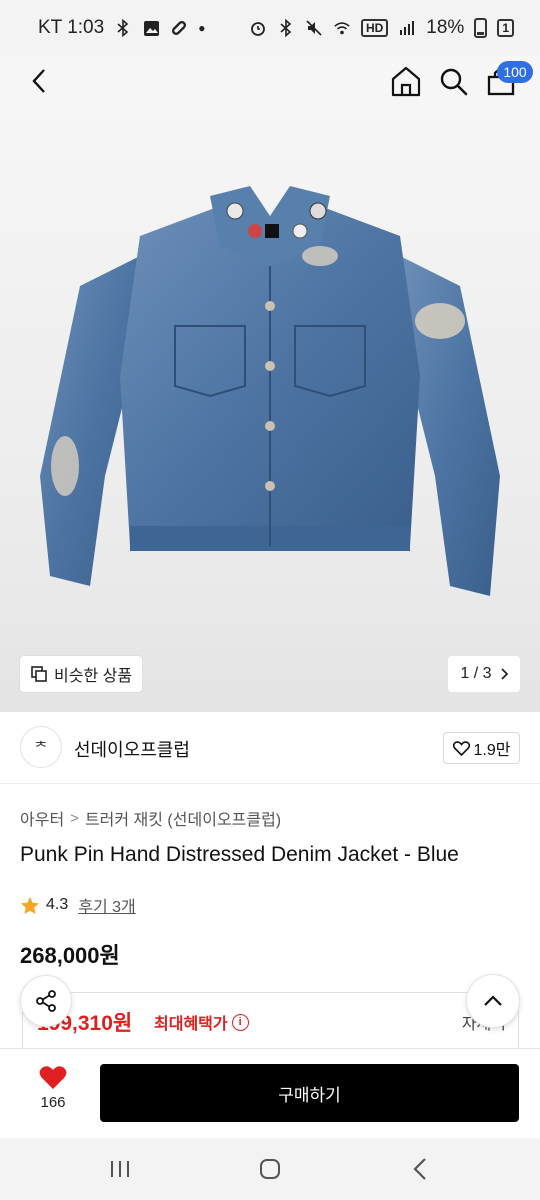 The image size is (540, 1200). I want to click on brand-like-count: 1.9만, so click(492, 750).